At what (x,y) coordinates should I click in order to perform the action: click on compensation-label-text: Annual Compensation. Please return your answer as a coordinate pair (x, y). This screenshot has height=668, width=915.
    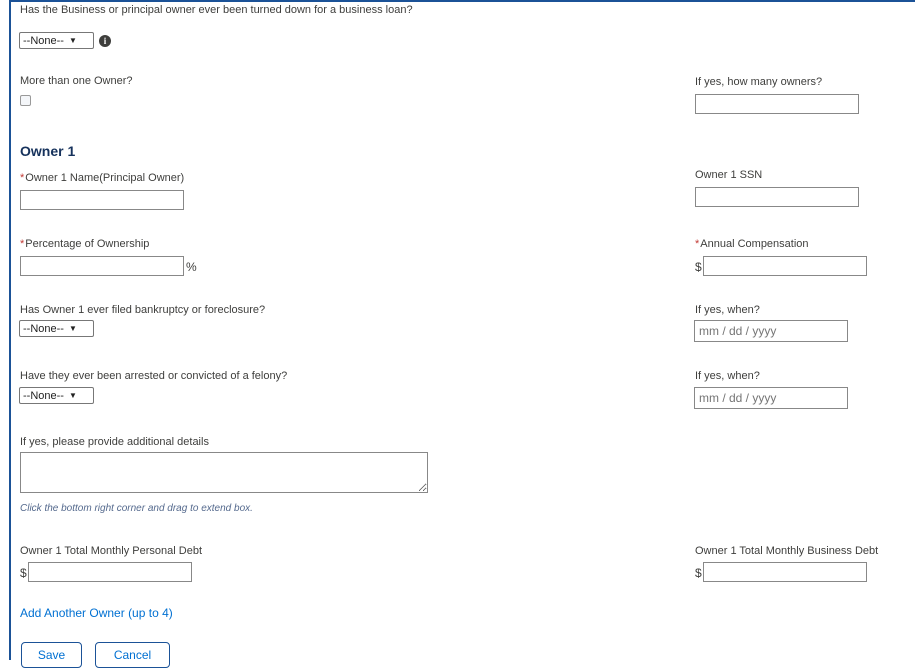
    Looking at the image, I should click on (754, 244).